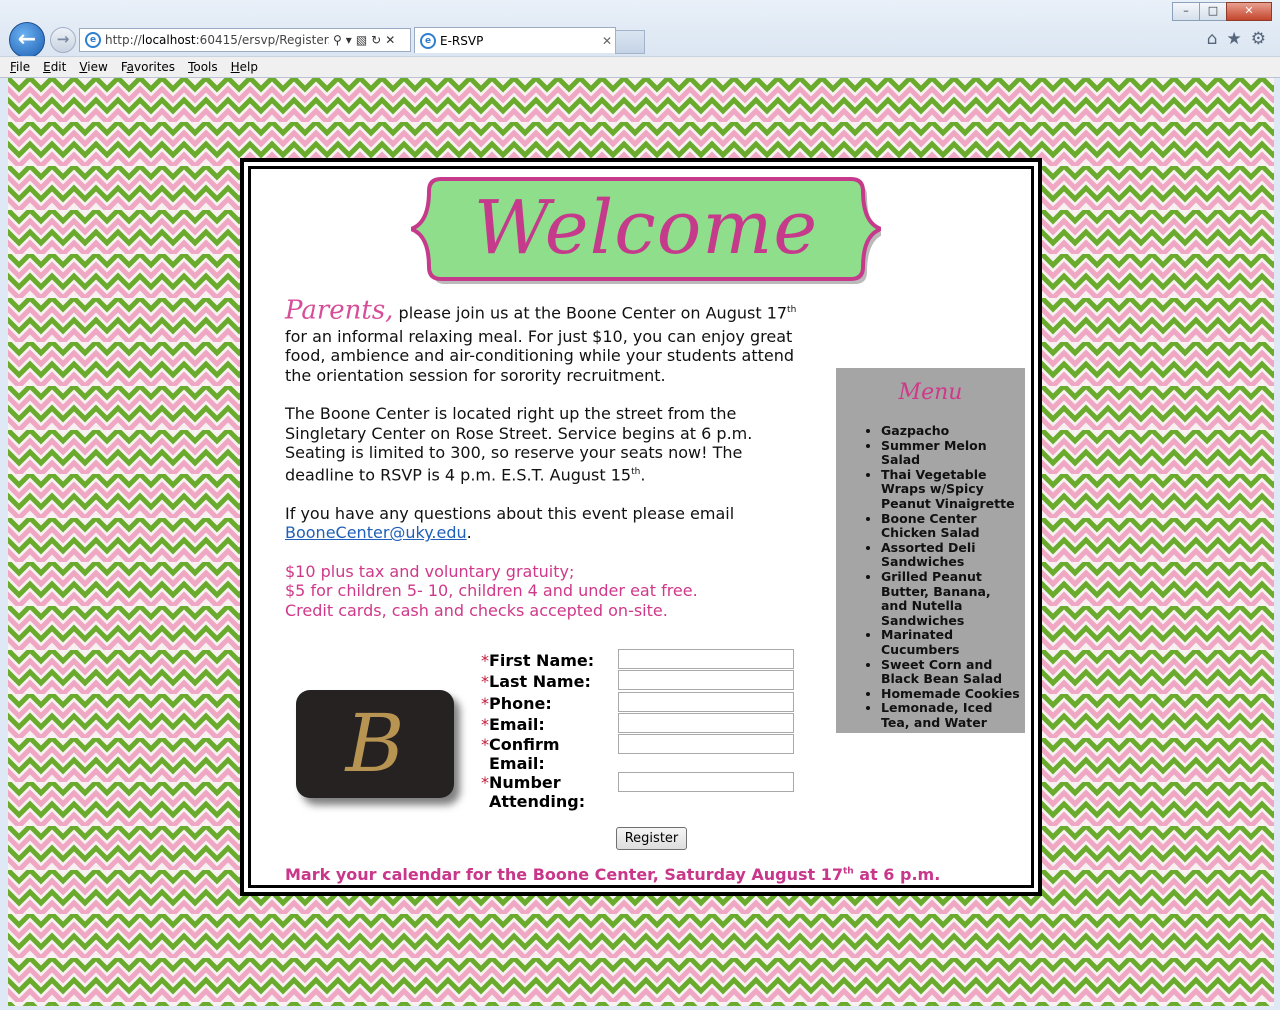 This screenshot has height=1010, width=1280. Describe the element at coordinates (20, 67) in the screenshot. I see `menu-file: File` at that location.